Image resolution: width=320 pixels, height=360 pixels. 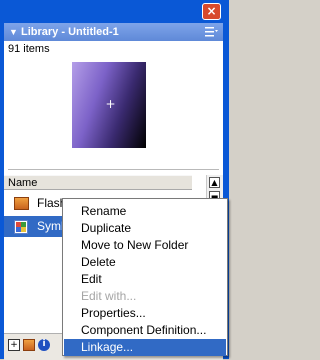 I want to click on panel-header: ▼ Library - Untitled-1, so click(x=113, y=32).